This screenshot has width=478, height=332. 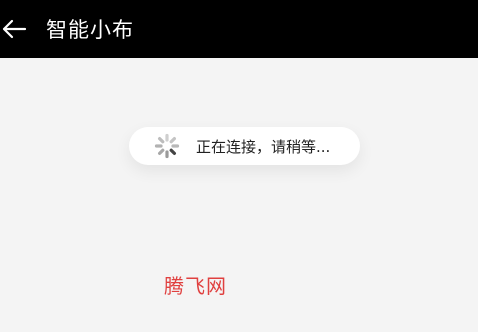 I want to click on back-button, so click(x=14, y=29).